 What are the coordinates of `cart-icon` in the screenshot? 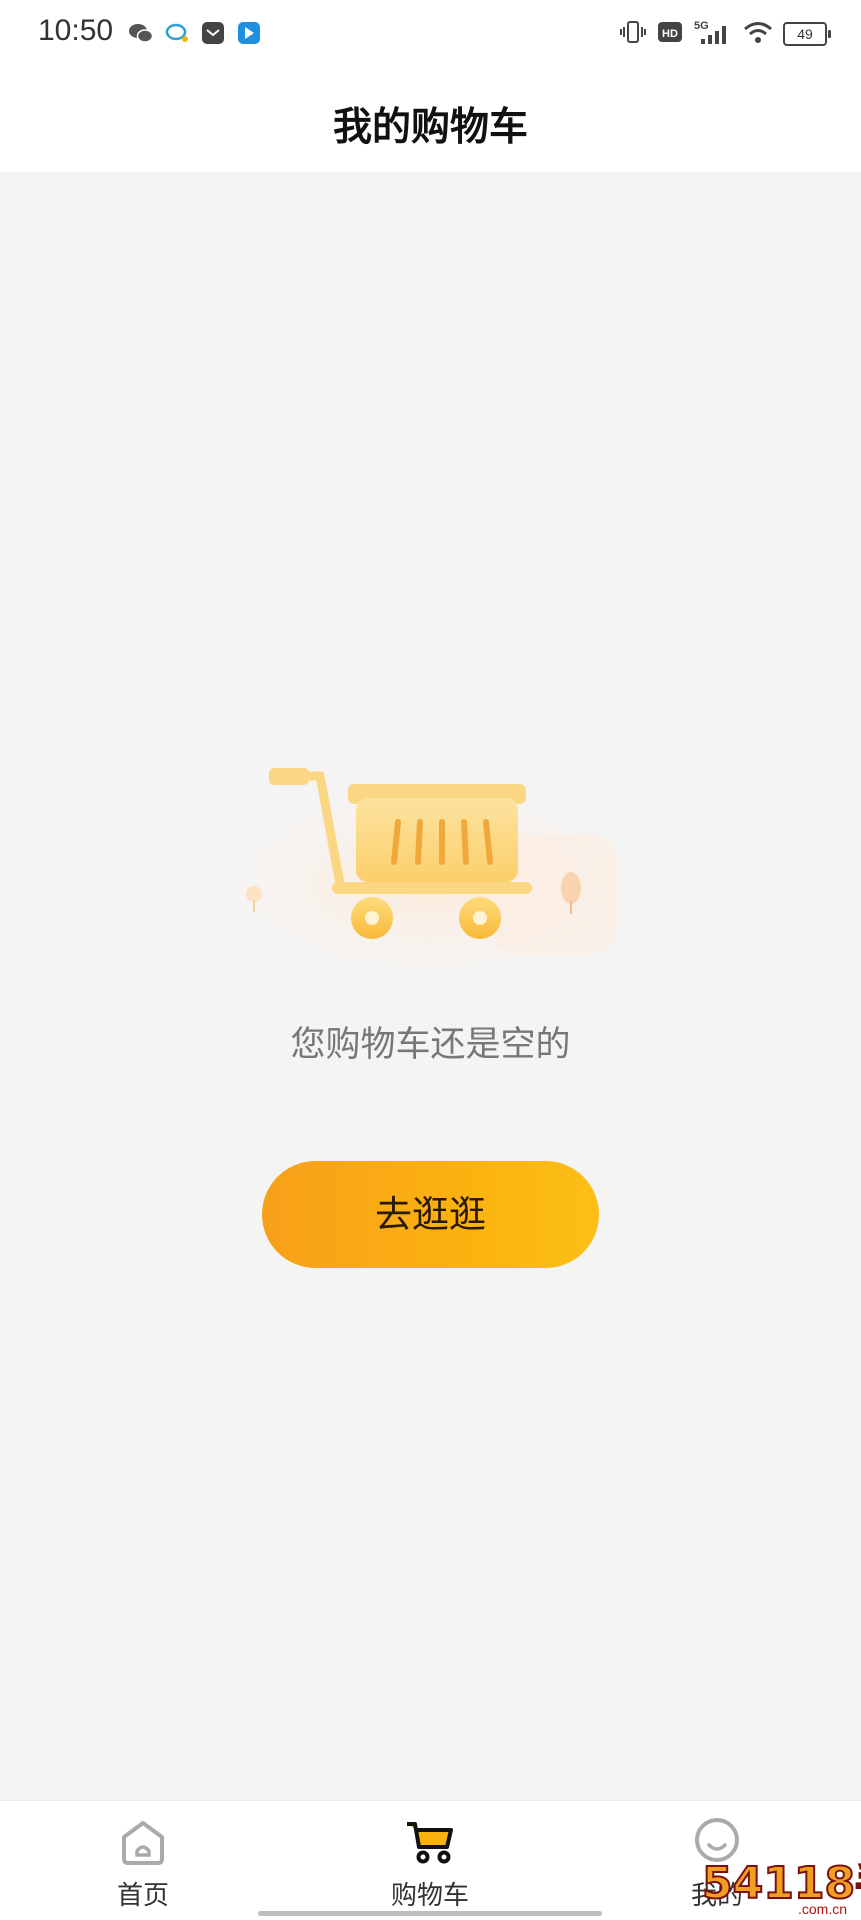 It's located at (430, 1841).